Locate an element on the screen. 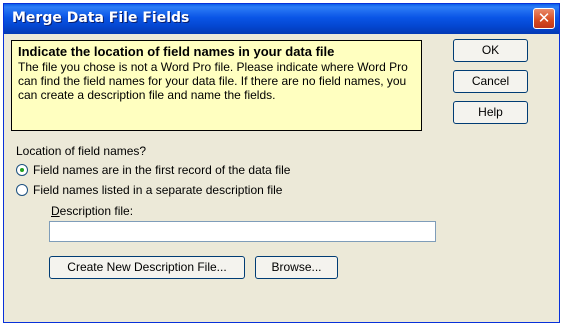 This screenshot has width=563, height=326. ok-button: OK is located at coordinates (490, 50).